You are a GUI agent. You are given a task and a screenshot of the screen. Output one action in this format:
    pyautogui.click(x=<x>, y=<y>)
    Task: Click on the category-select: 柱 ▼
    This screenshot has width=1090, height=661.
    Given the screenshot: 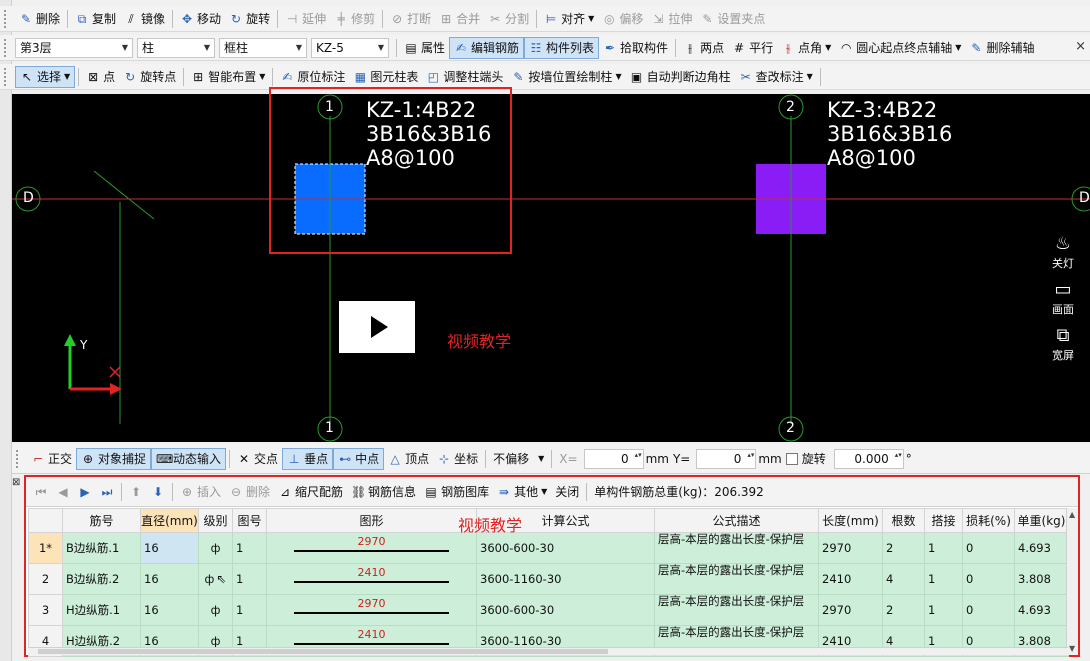 What is the action you would take?
    pyautogui.click(x=176, y=47)
    